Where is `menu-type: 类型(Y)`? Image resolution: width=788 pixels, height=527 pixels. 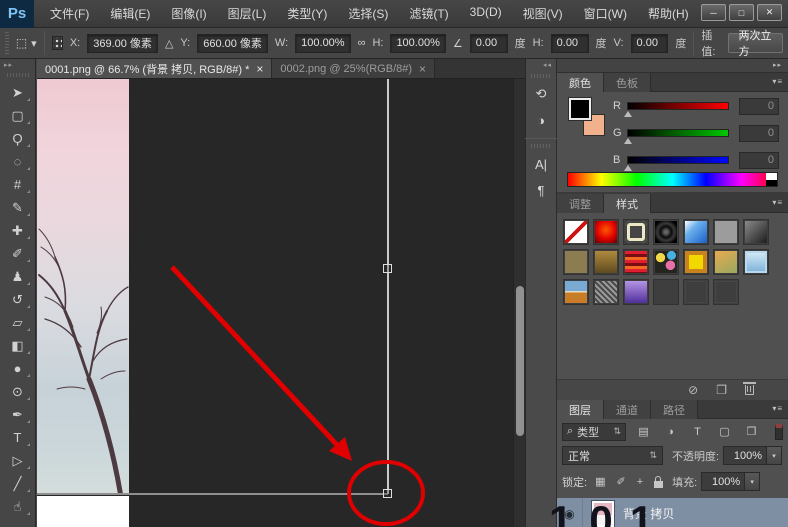
menu-type: 类型(Y) is located at coordinates (307, 13).